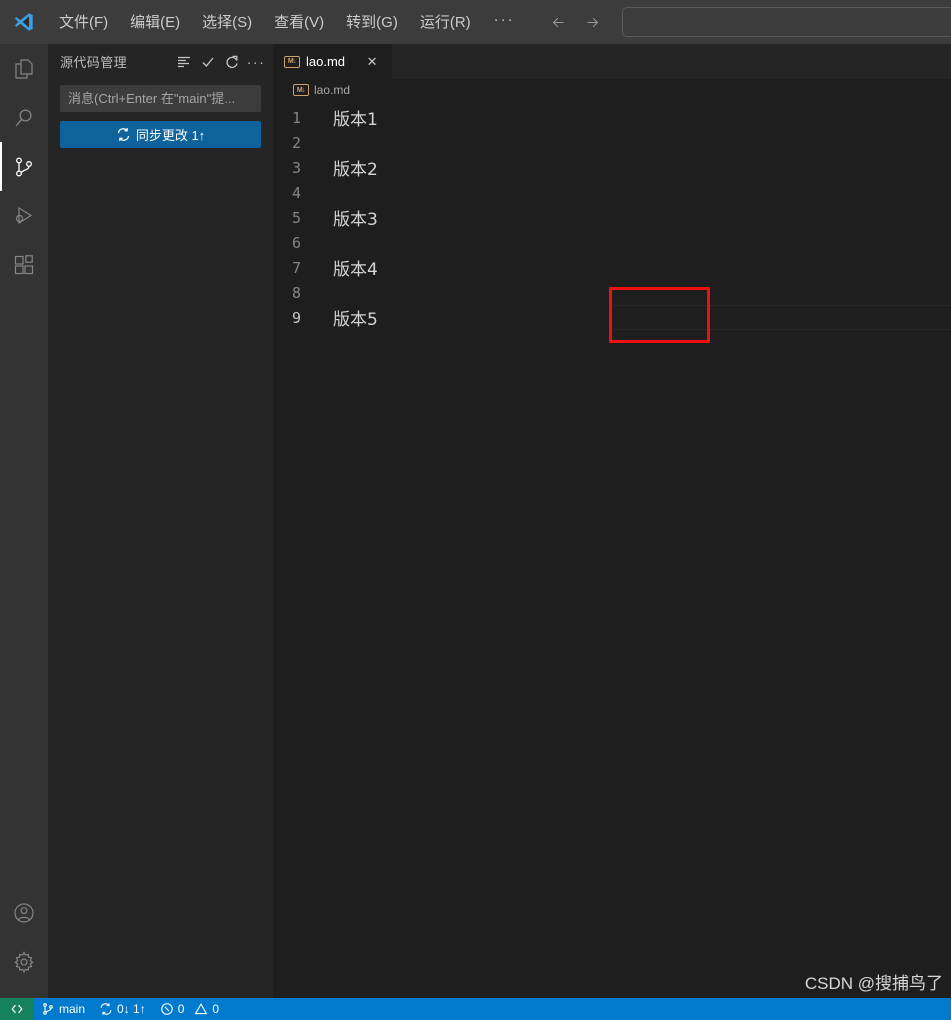 Image resolution: width=951 pixels, height=1020 pixels. What do you see at coordinates (220, 62) in the screenshot?
I see `sidebar-actions: ···` at bounding box center [220, 62].